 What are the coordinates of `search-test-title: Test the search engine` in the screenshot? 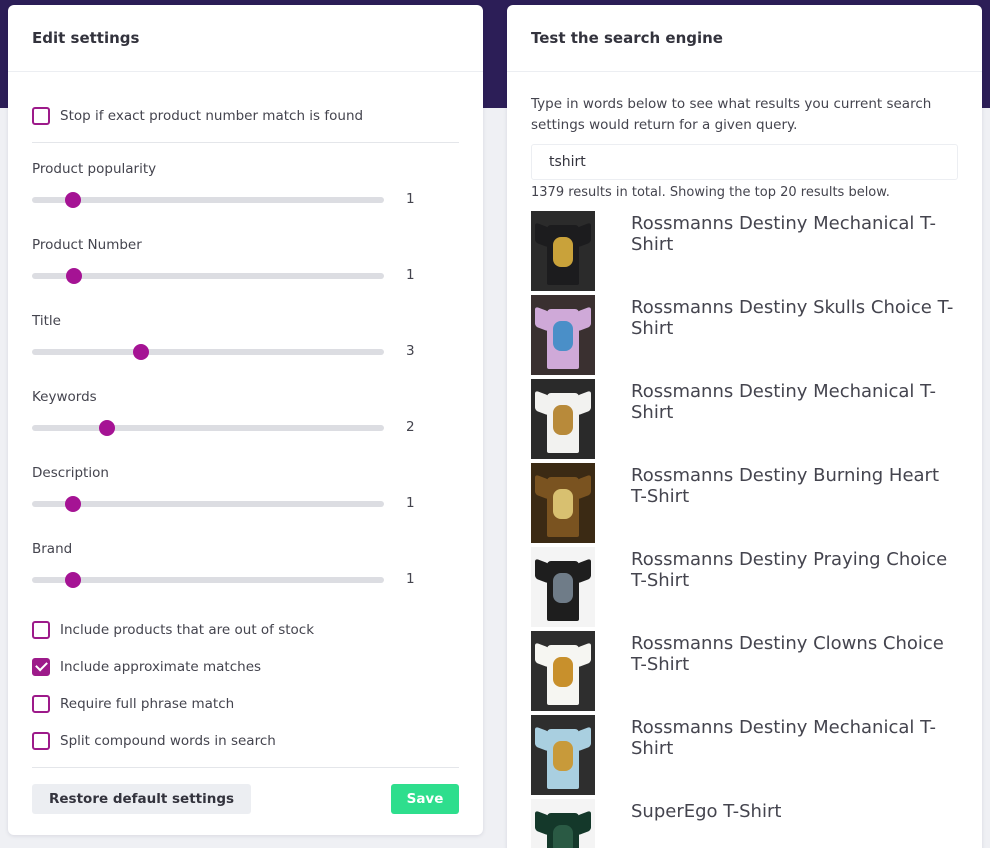 It's located at (627, 38).